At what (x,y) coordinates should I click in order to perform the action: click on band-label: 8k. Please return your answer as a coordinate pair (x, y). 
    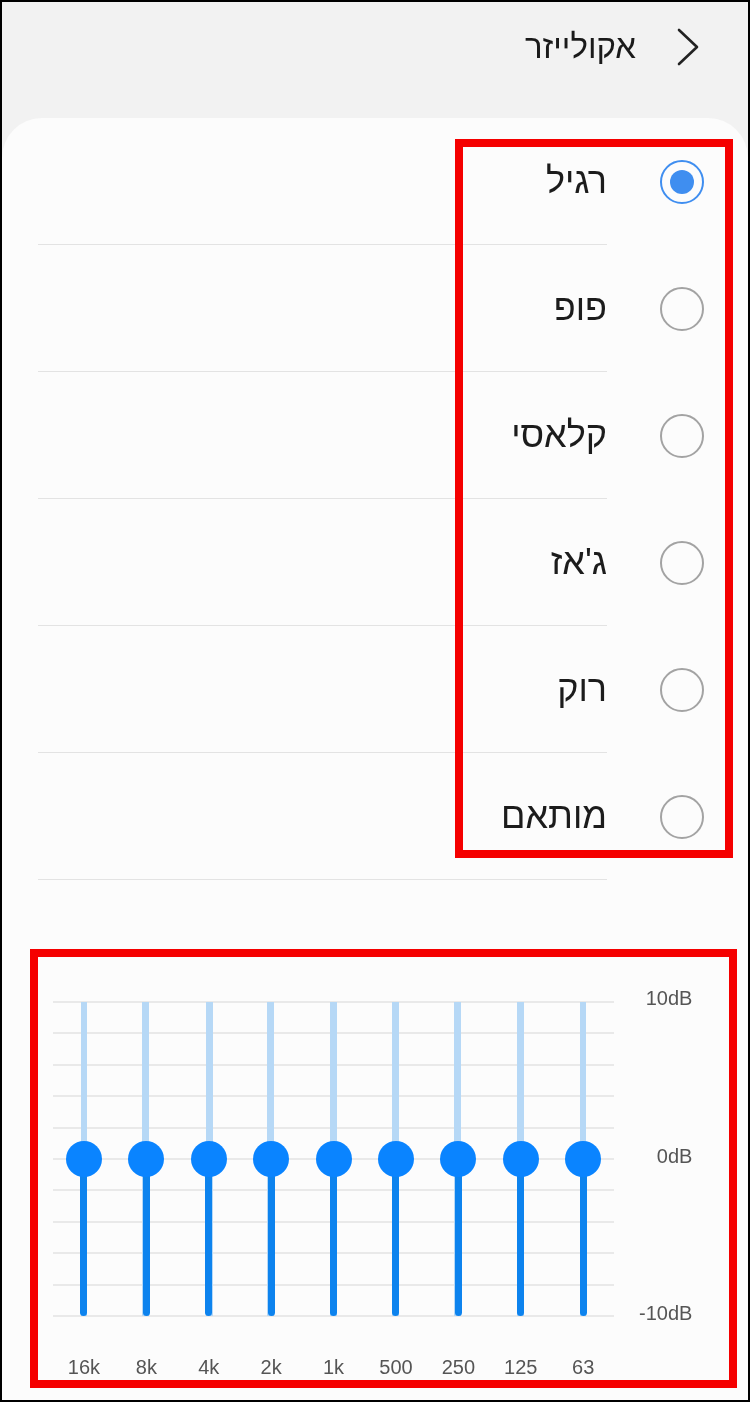
    Looking at the image, I should click on (146, 1367).